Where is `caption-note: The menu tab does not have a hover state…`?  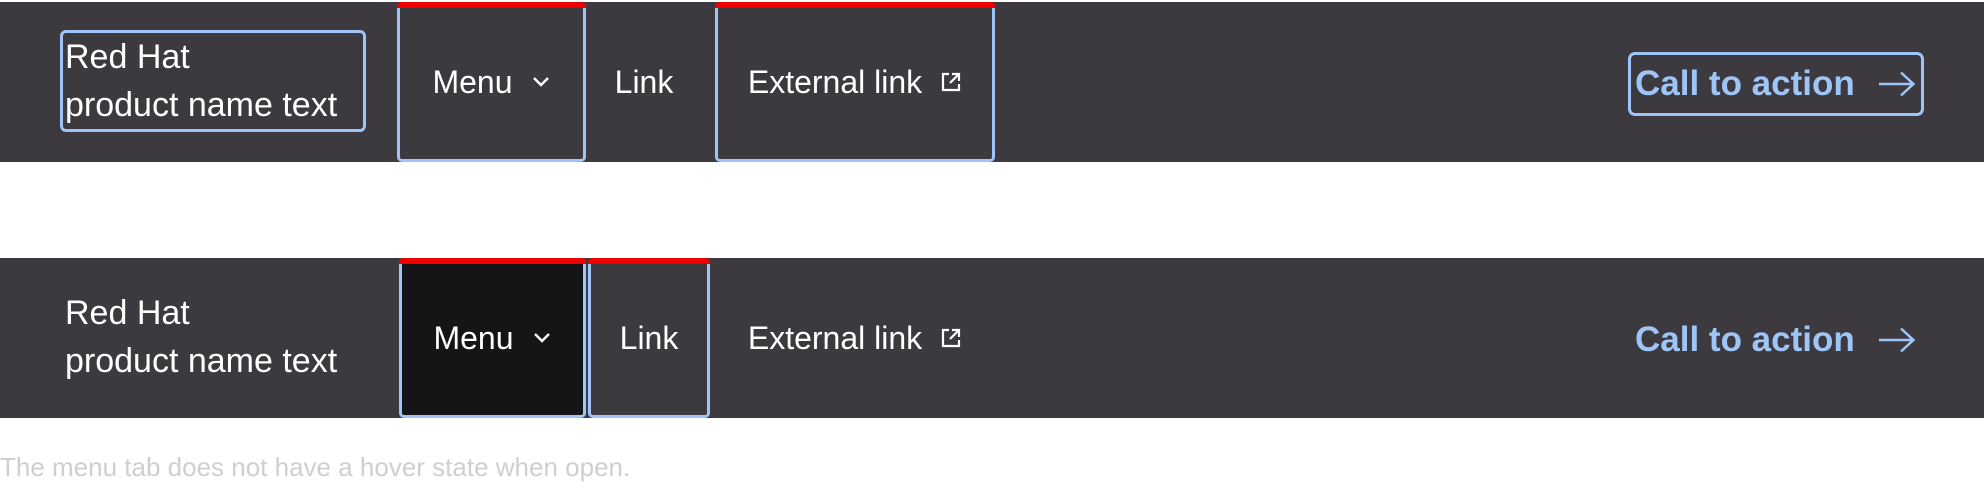 caption-note: The menu tab does not have a hover state… is located at coordinates (315, 467).